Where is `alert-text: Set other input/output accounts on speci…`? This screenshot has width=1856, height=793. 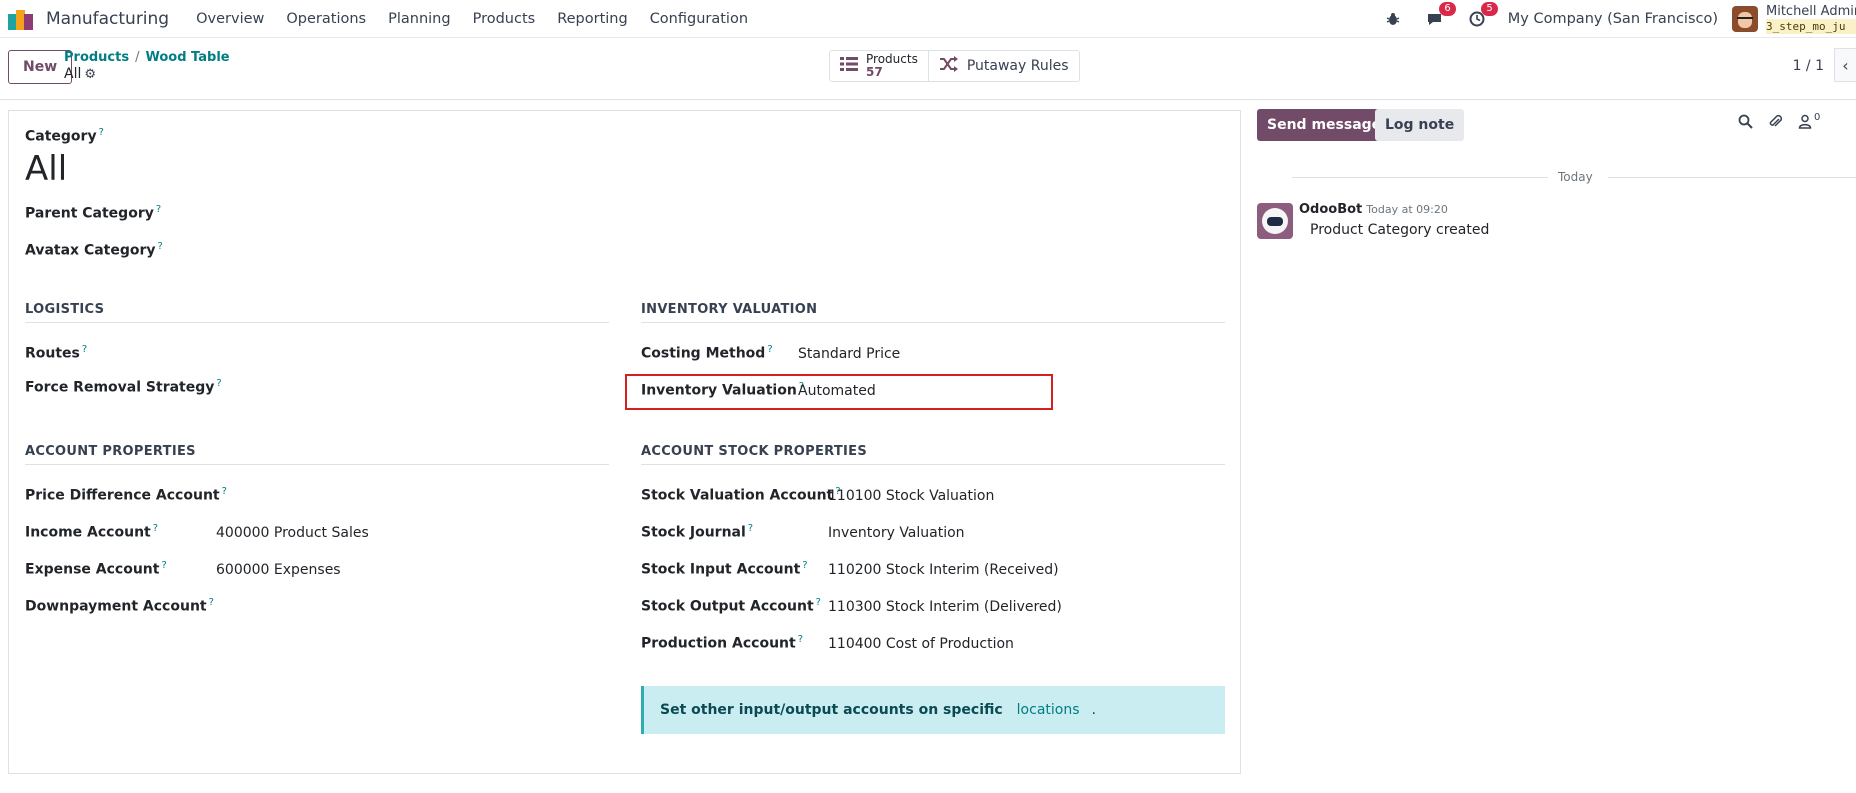 alert-text: Set other input/output accounts on speci… is located at coordinates (831, 710).